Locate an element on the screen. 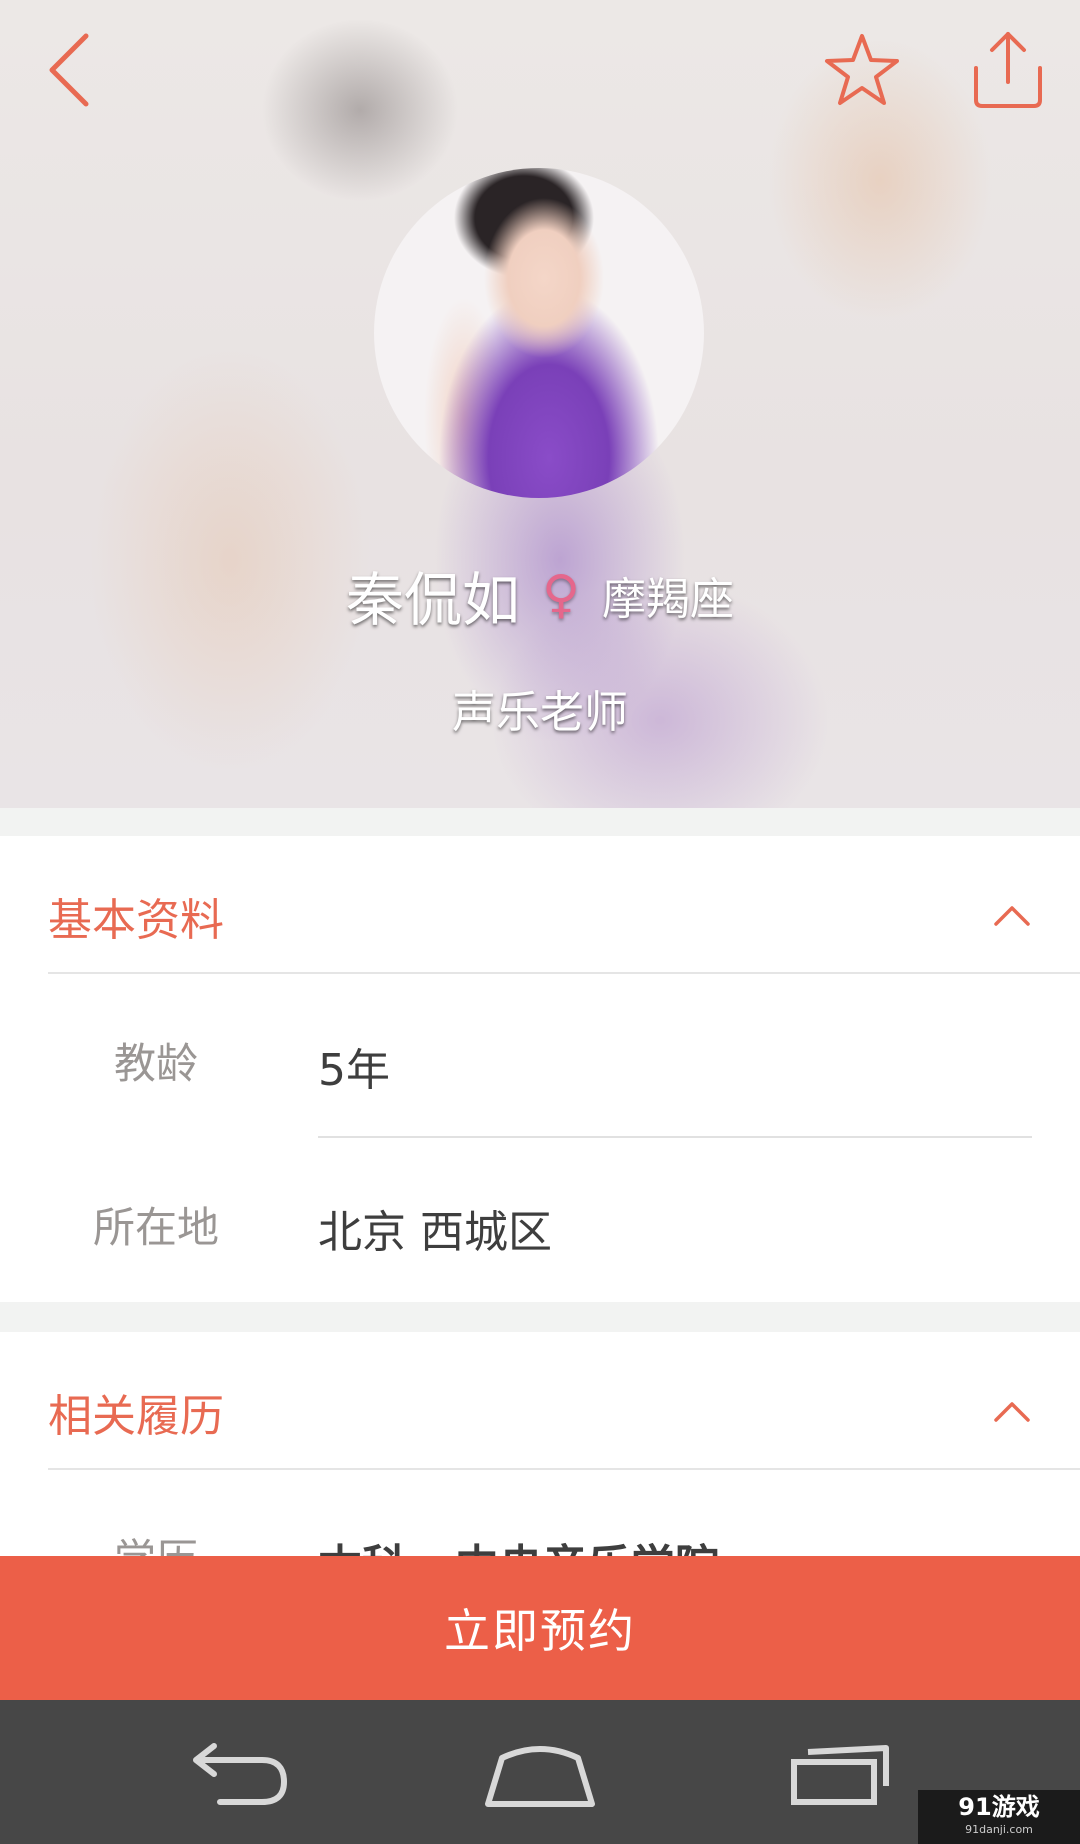 Image resolution: width=1080 pixels, height=1844 pixels. zodiac-label: 摩羯座 is located at coordinates (668, 599).